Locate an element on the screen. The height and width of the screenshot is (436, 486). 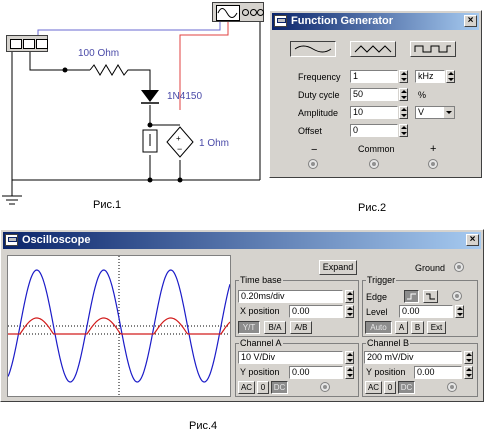
channel-a-ypos-spinner is located at coordinates (349, 372).